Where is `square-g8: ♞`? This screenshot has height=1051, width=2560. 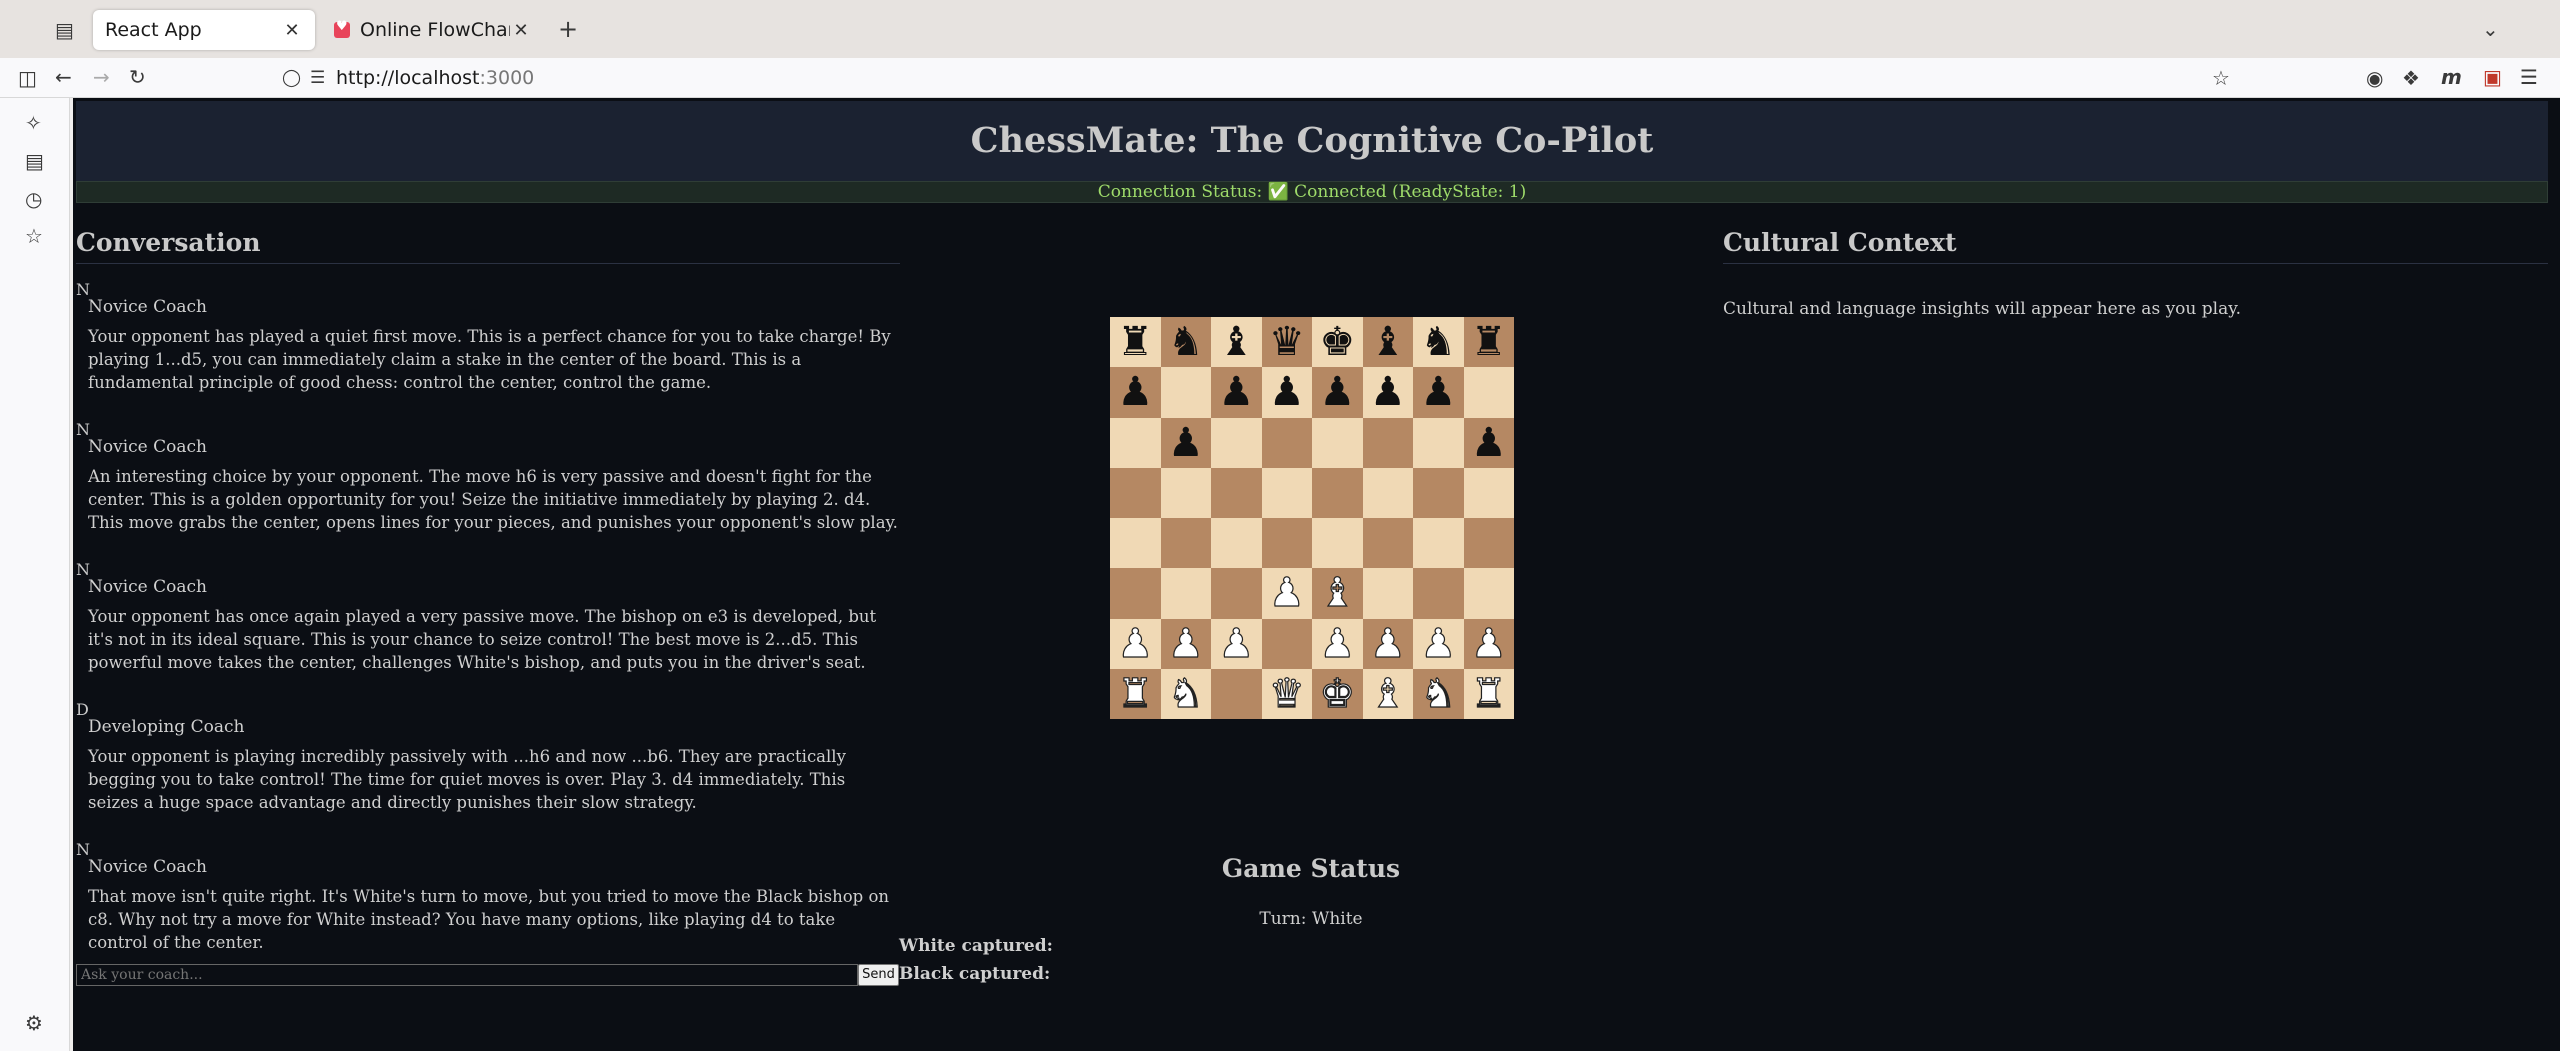 square-g8: ♞ is located at coordinates (1438, 342).